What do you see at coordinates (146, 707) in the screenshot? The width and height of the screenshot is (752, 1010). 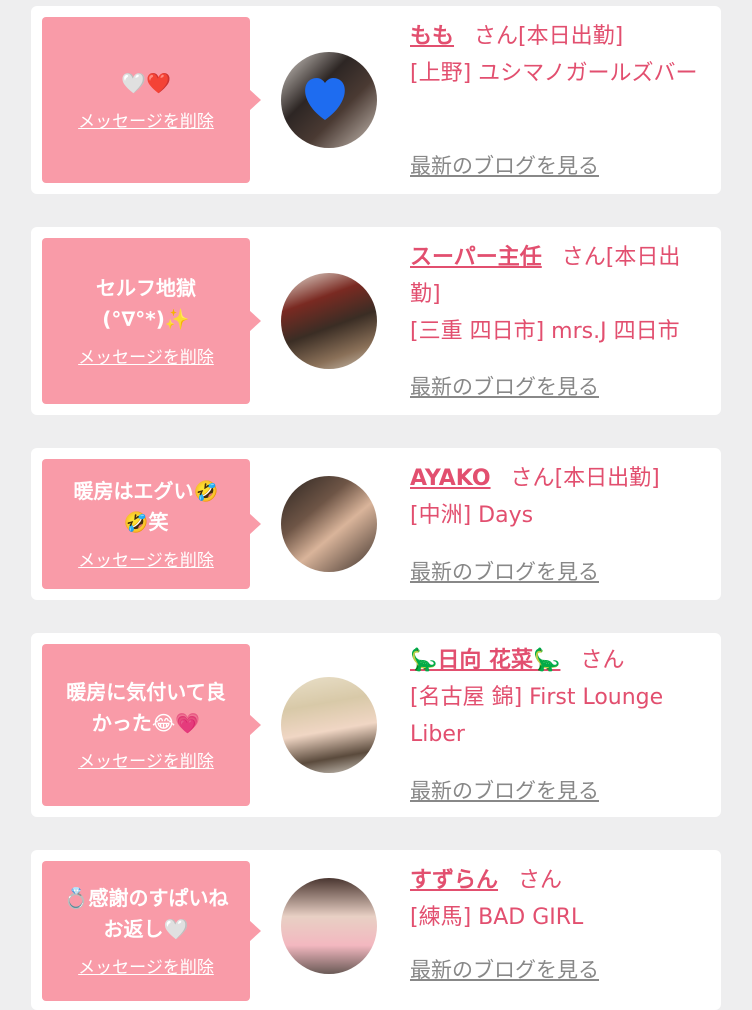 I see `message-text: 暖房に気付いて良 かった😂💗` at bounding box center [146, 707].